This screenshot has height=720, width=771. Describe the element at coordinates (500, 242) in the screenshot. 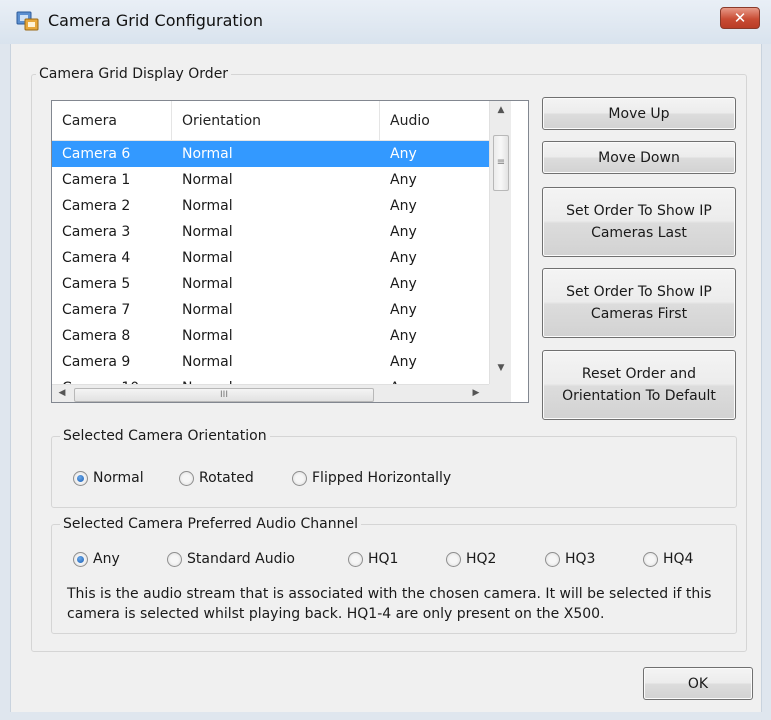

I see `vertical-scrollbar: ▲ ≡ ▼` at that location.